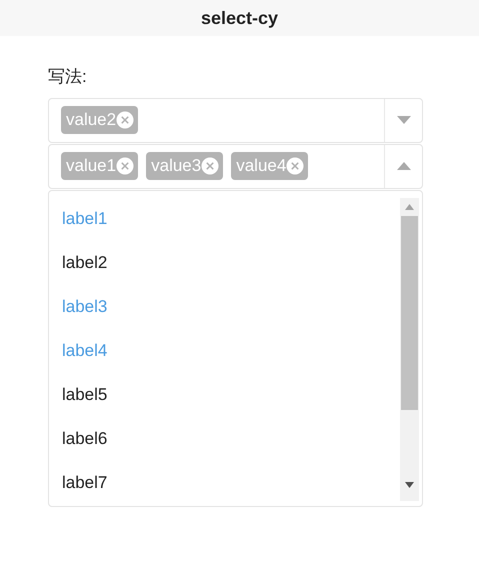 This screenshot has width=479, height=567. I want to click on option-item: label3, so click(85, 306).